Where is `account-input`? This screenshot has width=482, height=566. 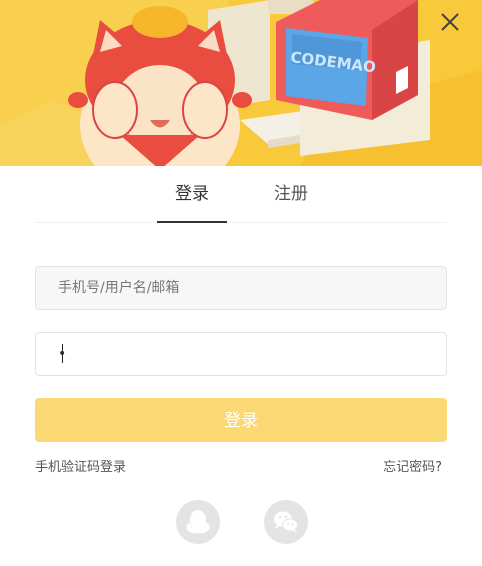 account-input is located at coordinates (241, 288).